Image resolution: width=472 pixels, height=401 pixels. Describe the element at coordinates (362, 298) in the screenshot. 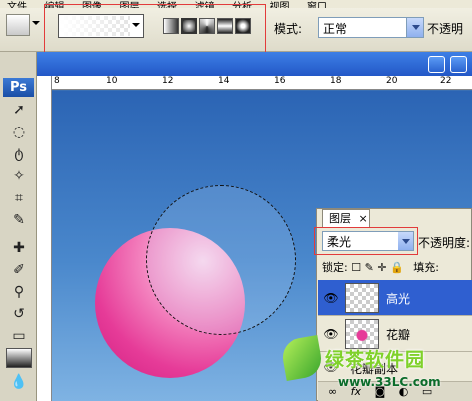

I see `layer-thumbnail` at that location.